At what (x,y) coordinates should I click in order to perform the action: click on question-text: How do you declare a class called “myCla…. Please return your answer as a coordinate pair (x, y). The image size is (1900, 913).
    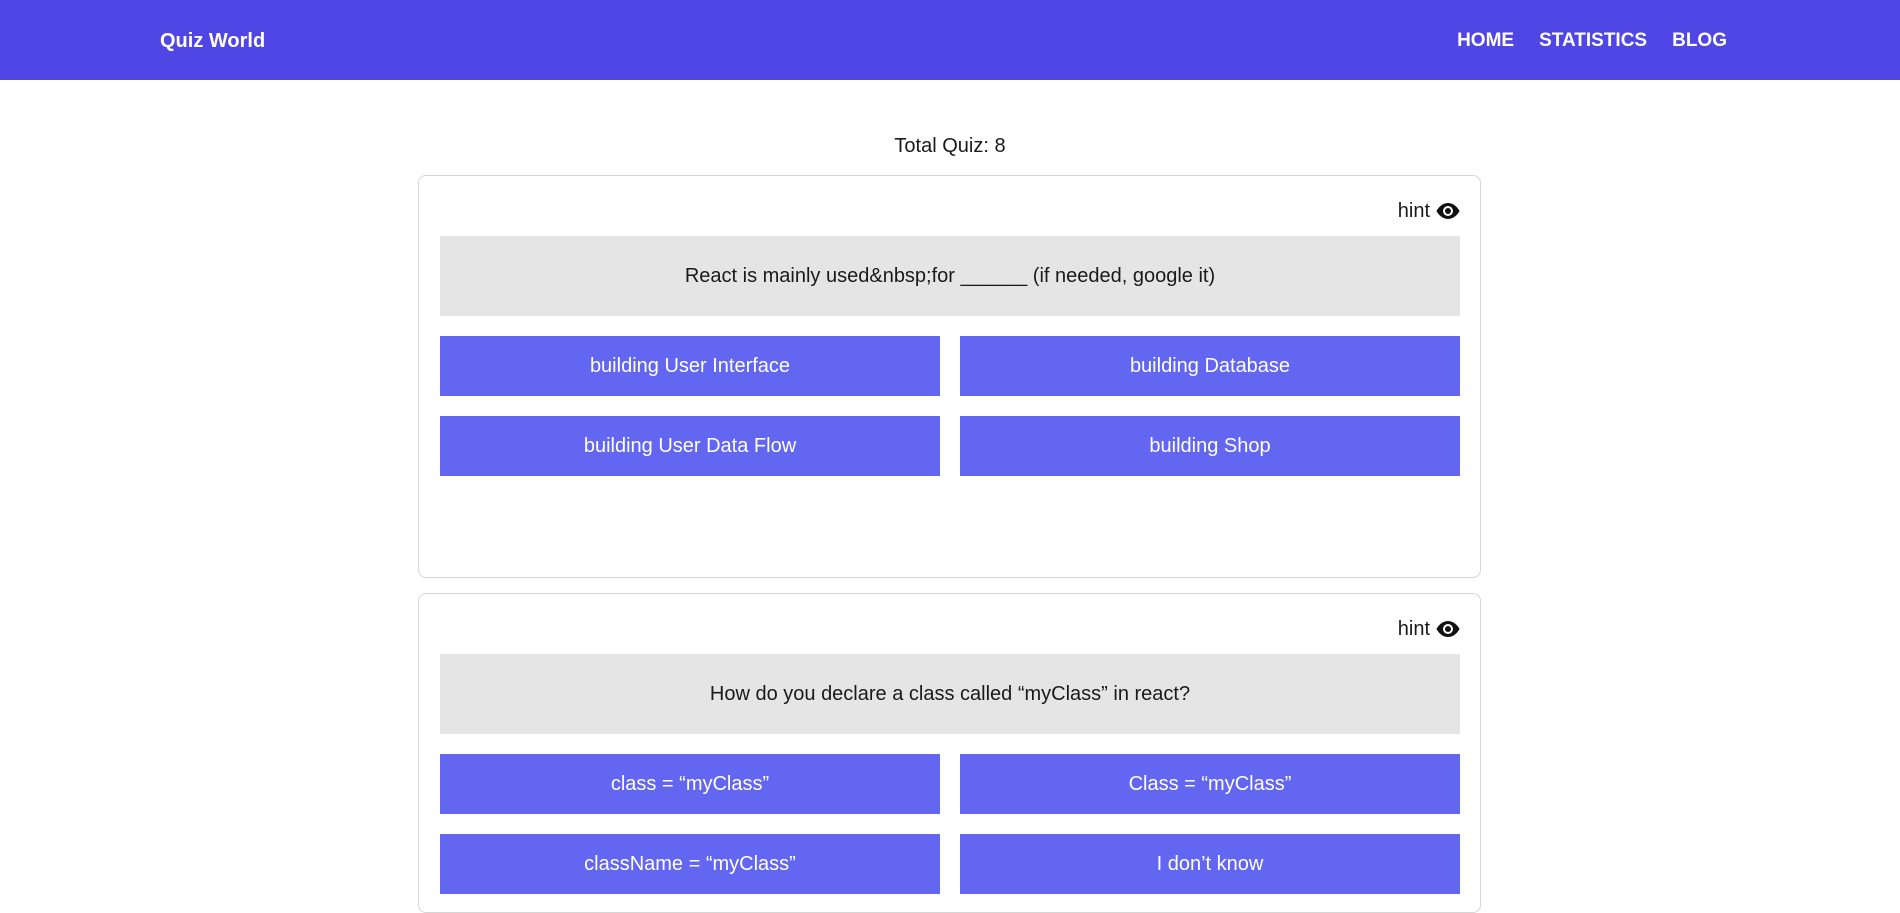
    Looking at the image, I should click on (950, 694).